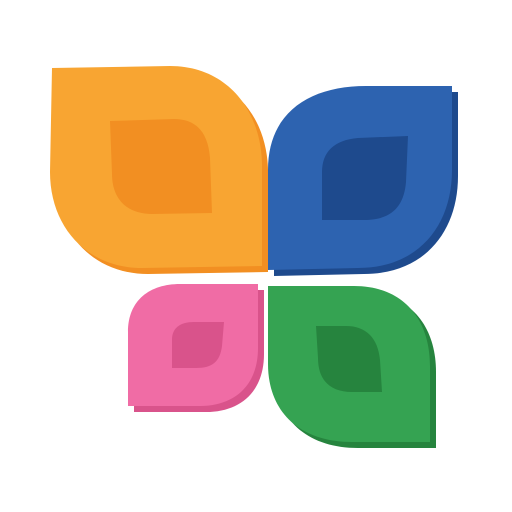 This screenshot has width=512, height=512. What do you see at coordinates (352, 367) in the screenshot?
I see `green-petal-icon` at bounding box center [352, 367].